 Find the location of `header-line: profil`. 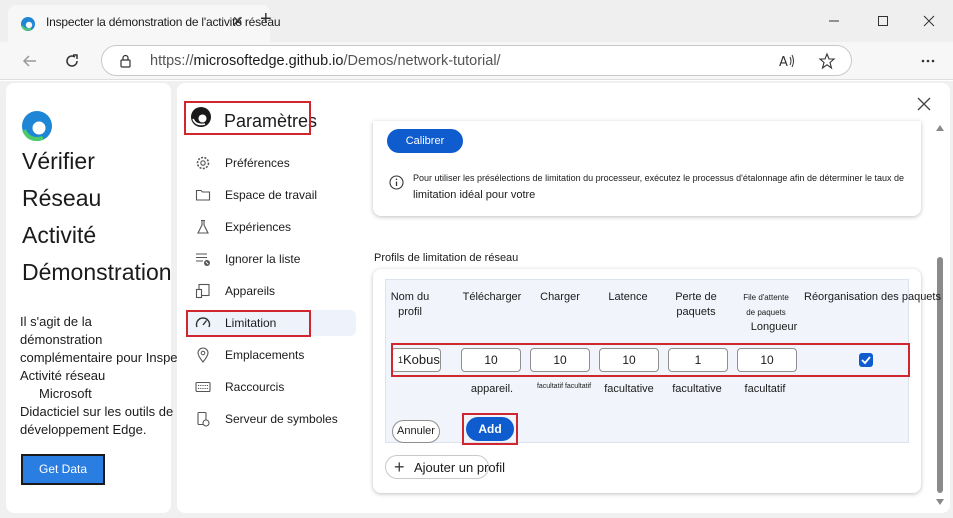

header-line: profil is located at coordinates (410, 312).